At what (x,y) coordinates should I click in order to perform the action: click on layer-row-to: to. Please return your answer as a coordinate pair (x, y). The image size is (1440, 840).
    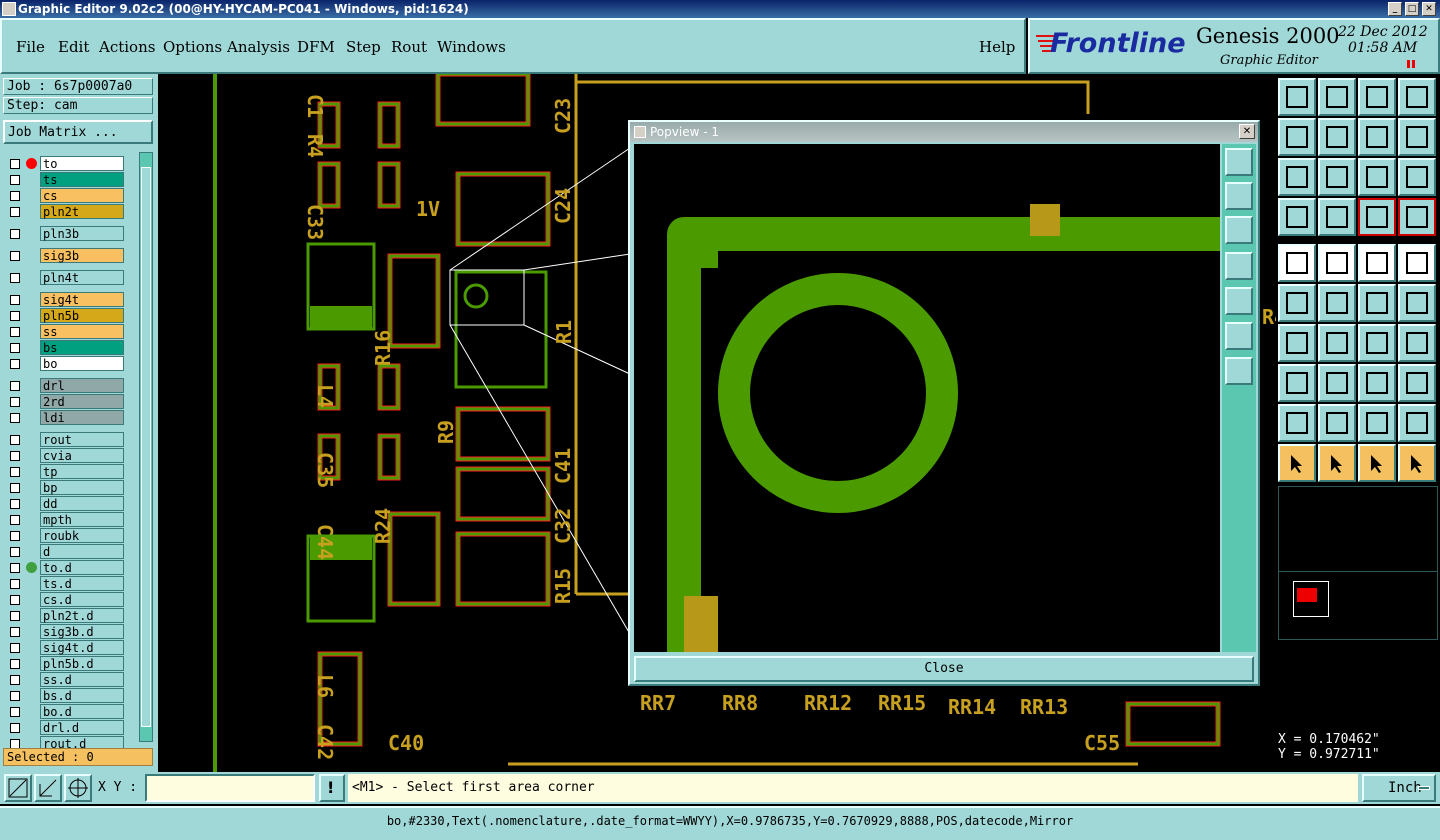
    Looking at the image, I should click on (65, 163).